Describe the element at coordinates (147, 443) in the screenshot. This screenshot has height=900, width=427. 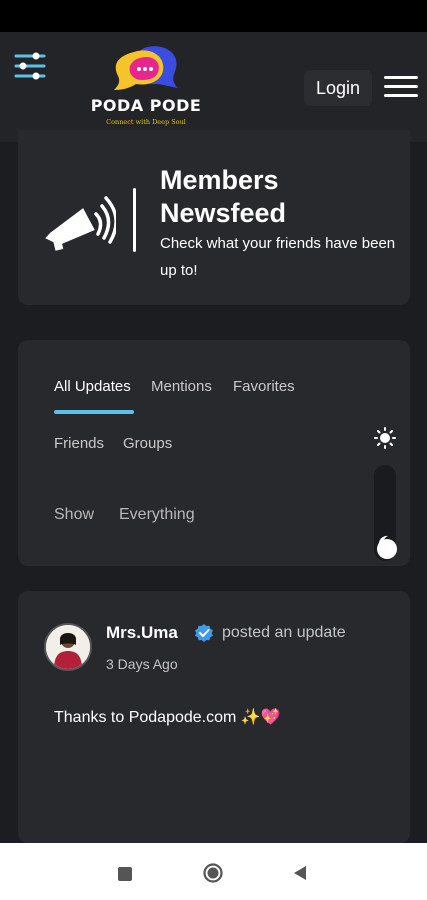
I see `tab-groups: Groups` at that location.